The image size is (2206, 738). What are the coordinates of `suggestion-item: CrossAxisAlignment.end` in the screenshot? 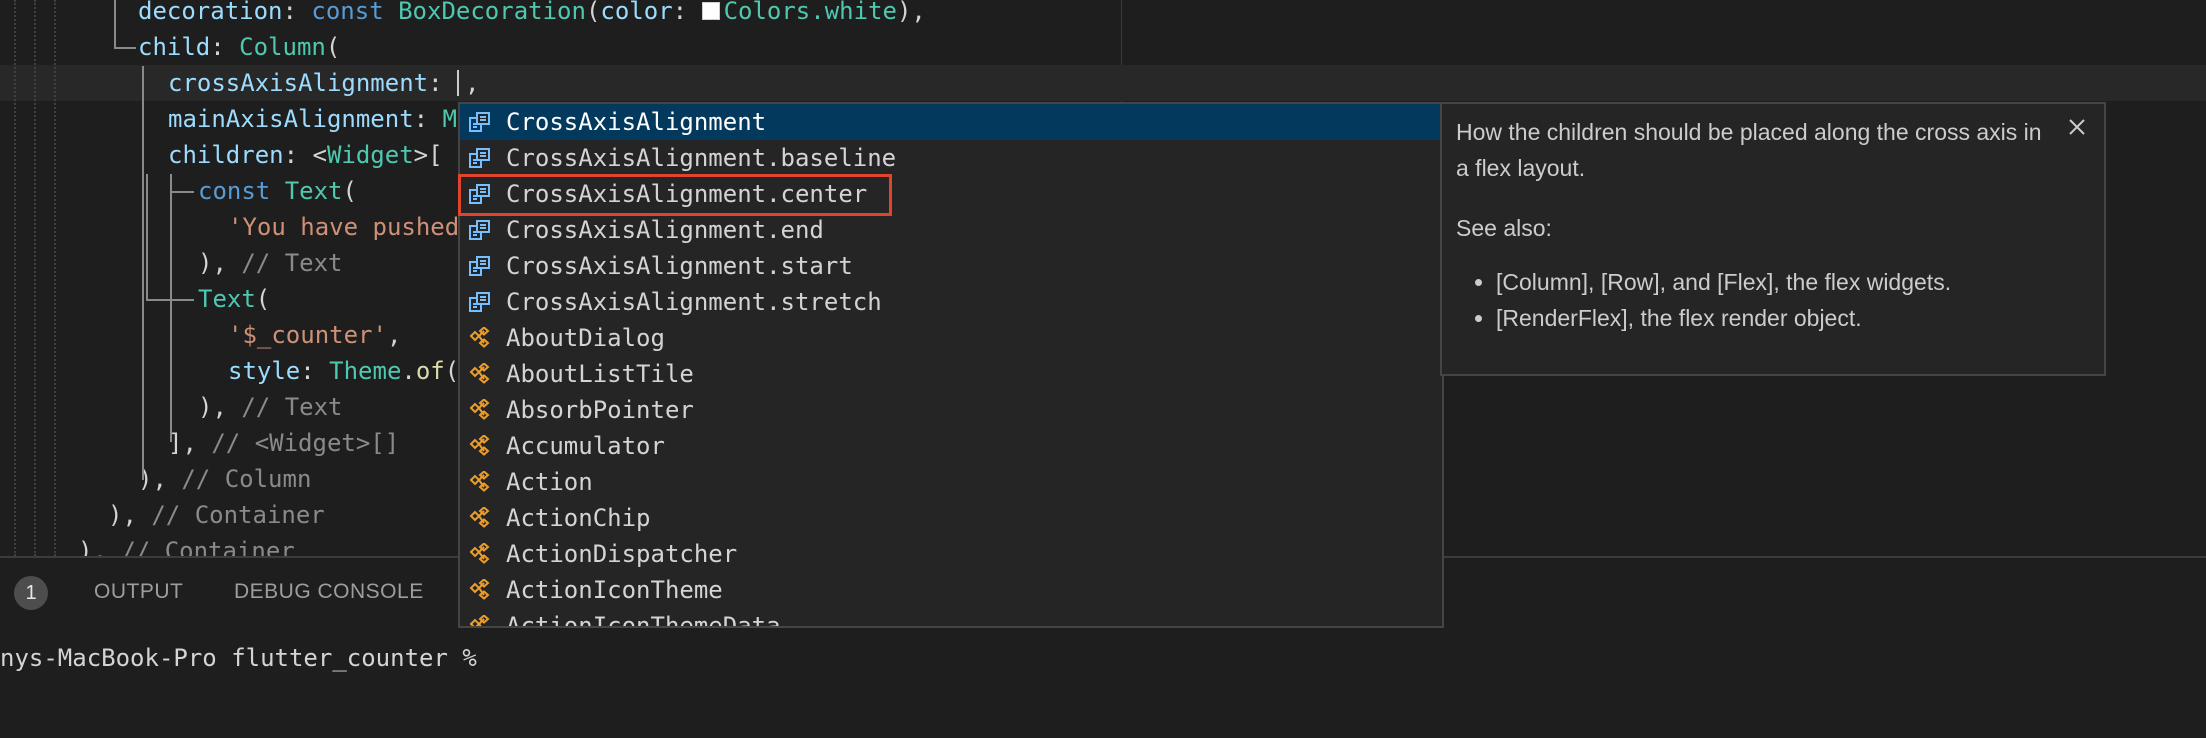 It's located at (951, 230).